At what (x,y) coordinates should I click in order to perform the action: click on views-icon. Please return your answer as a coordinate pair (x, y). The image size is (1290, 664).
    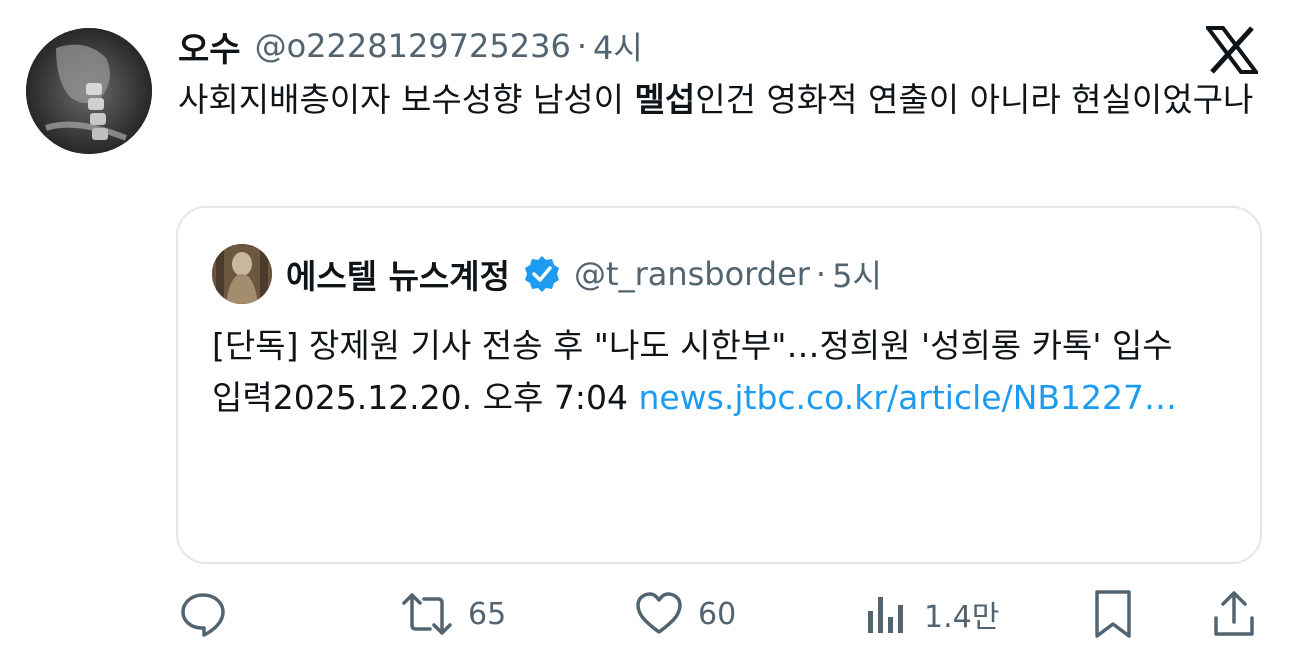
    Looking at the image, I should click on (886, 614).